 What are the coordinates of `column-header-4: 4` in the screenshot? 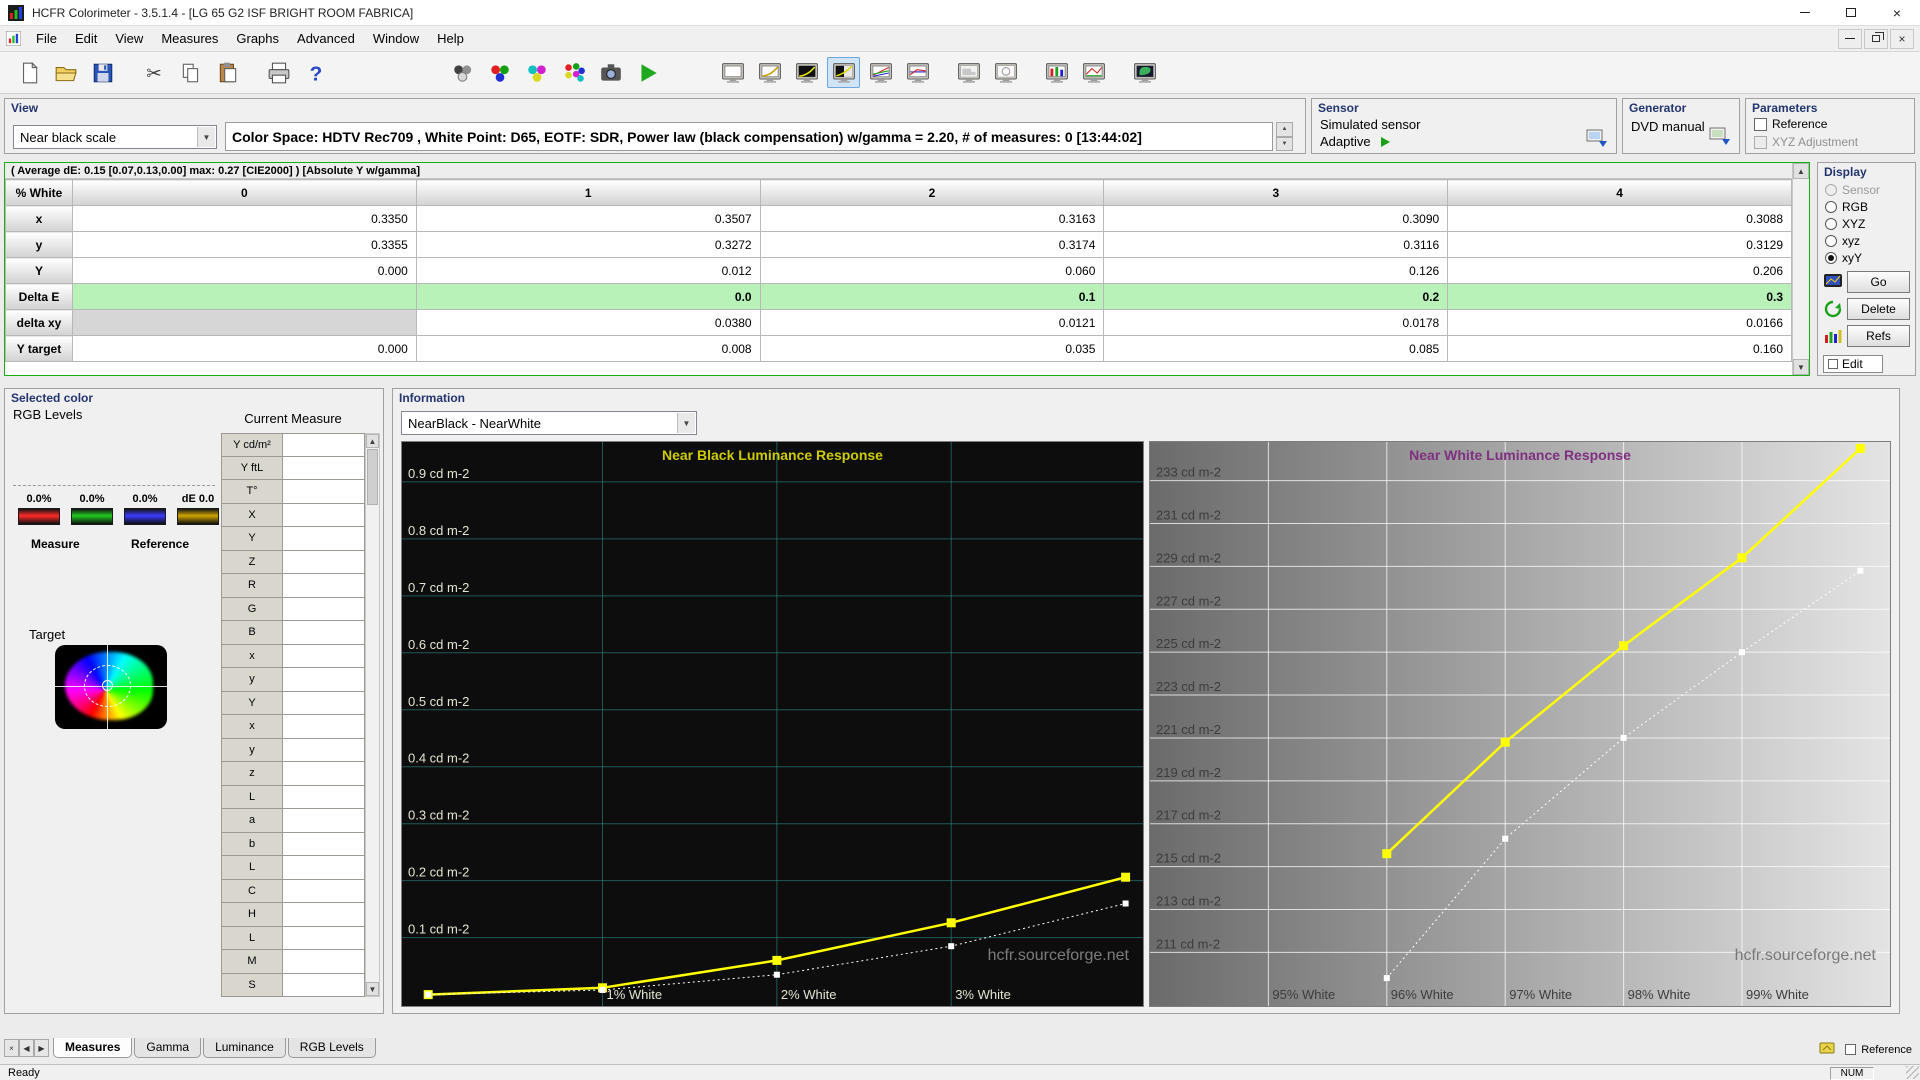 It's located at (1619, 192).